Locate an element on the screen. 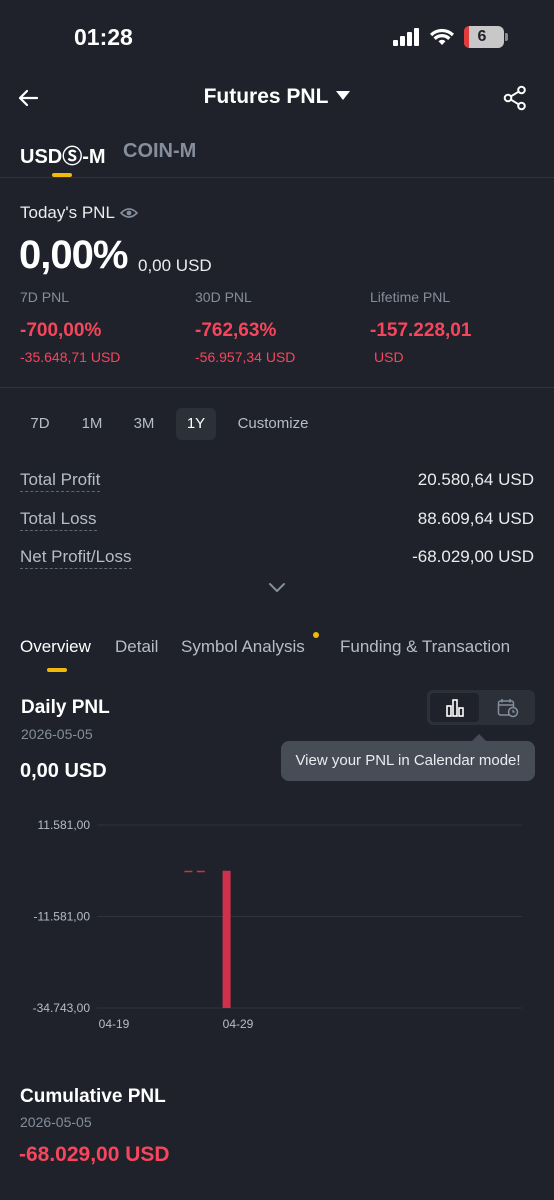  daily-pnl-title: Daily PNL is located at coordinates (65, 707).